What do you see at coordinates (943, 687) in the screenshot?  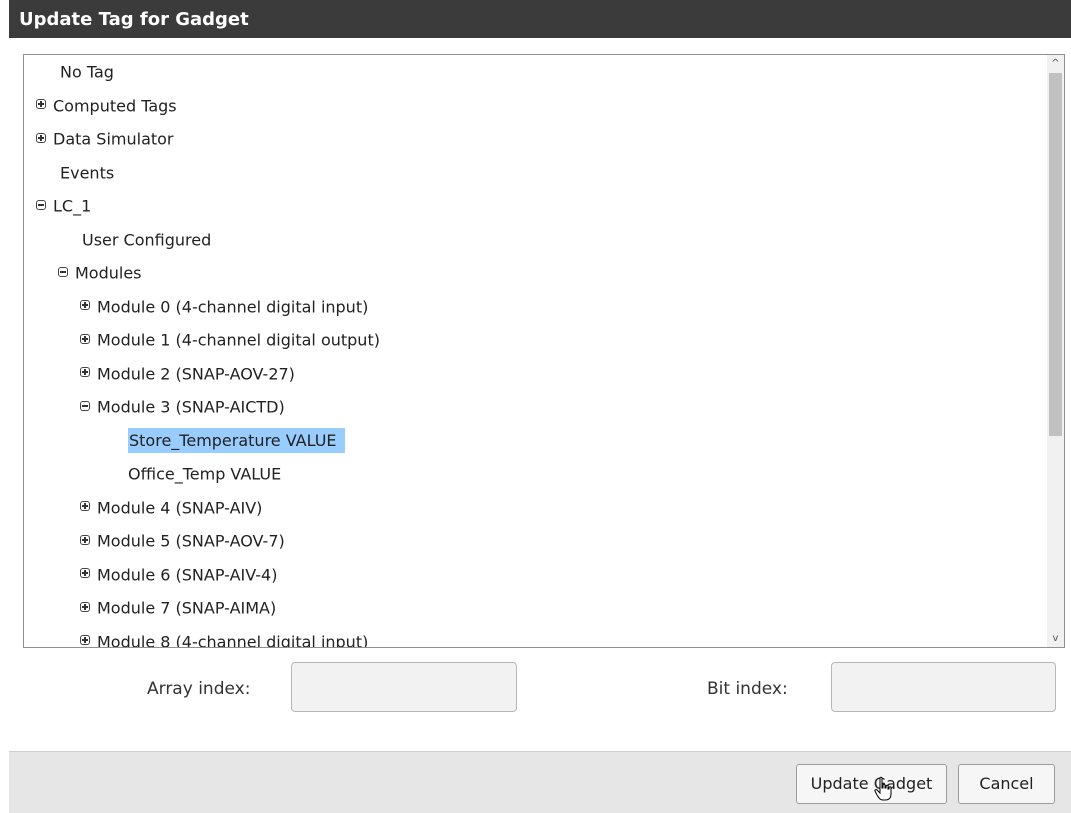 I see `bit-index-input` at bounding box center [943, 687].